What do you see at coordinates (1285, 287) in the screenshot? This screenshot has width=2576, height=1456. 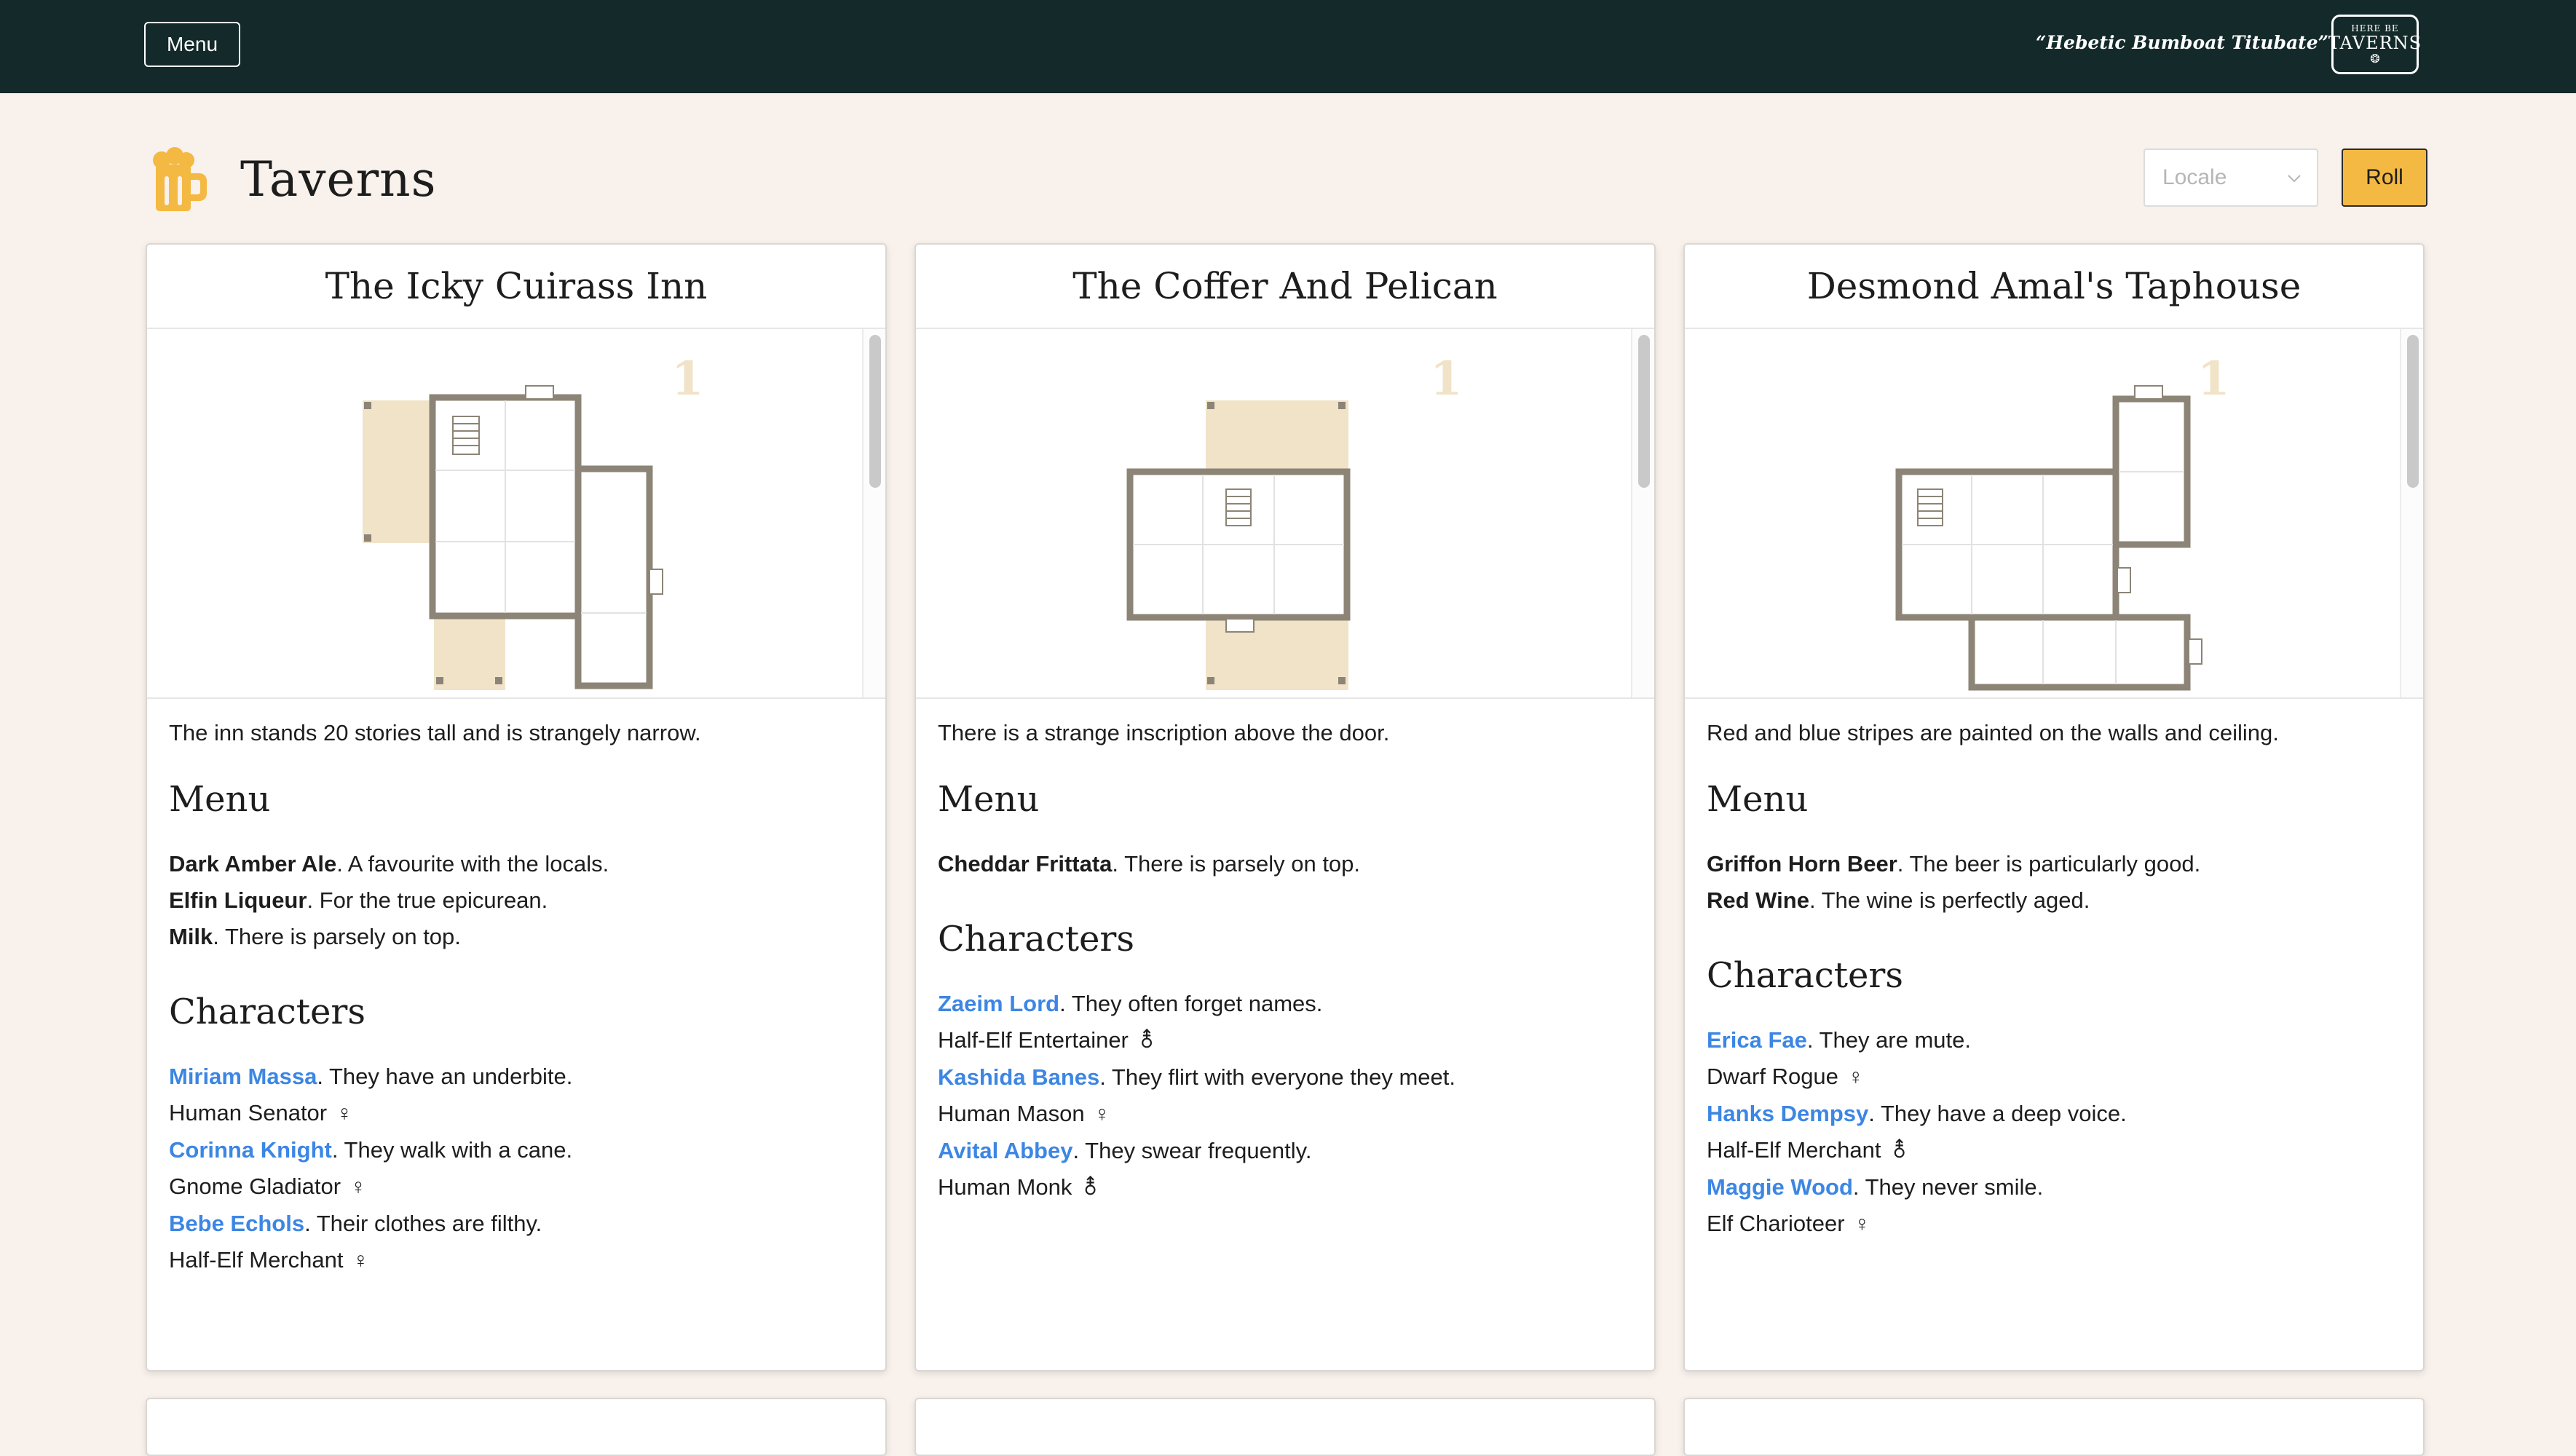 I see `tavern-name: The Coffer And Pelican` at bounding box center [1285, 287].